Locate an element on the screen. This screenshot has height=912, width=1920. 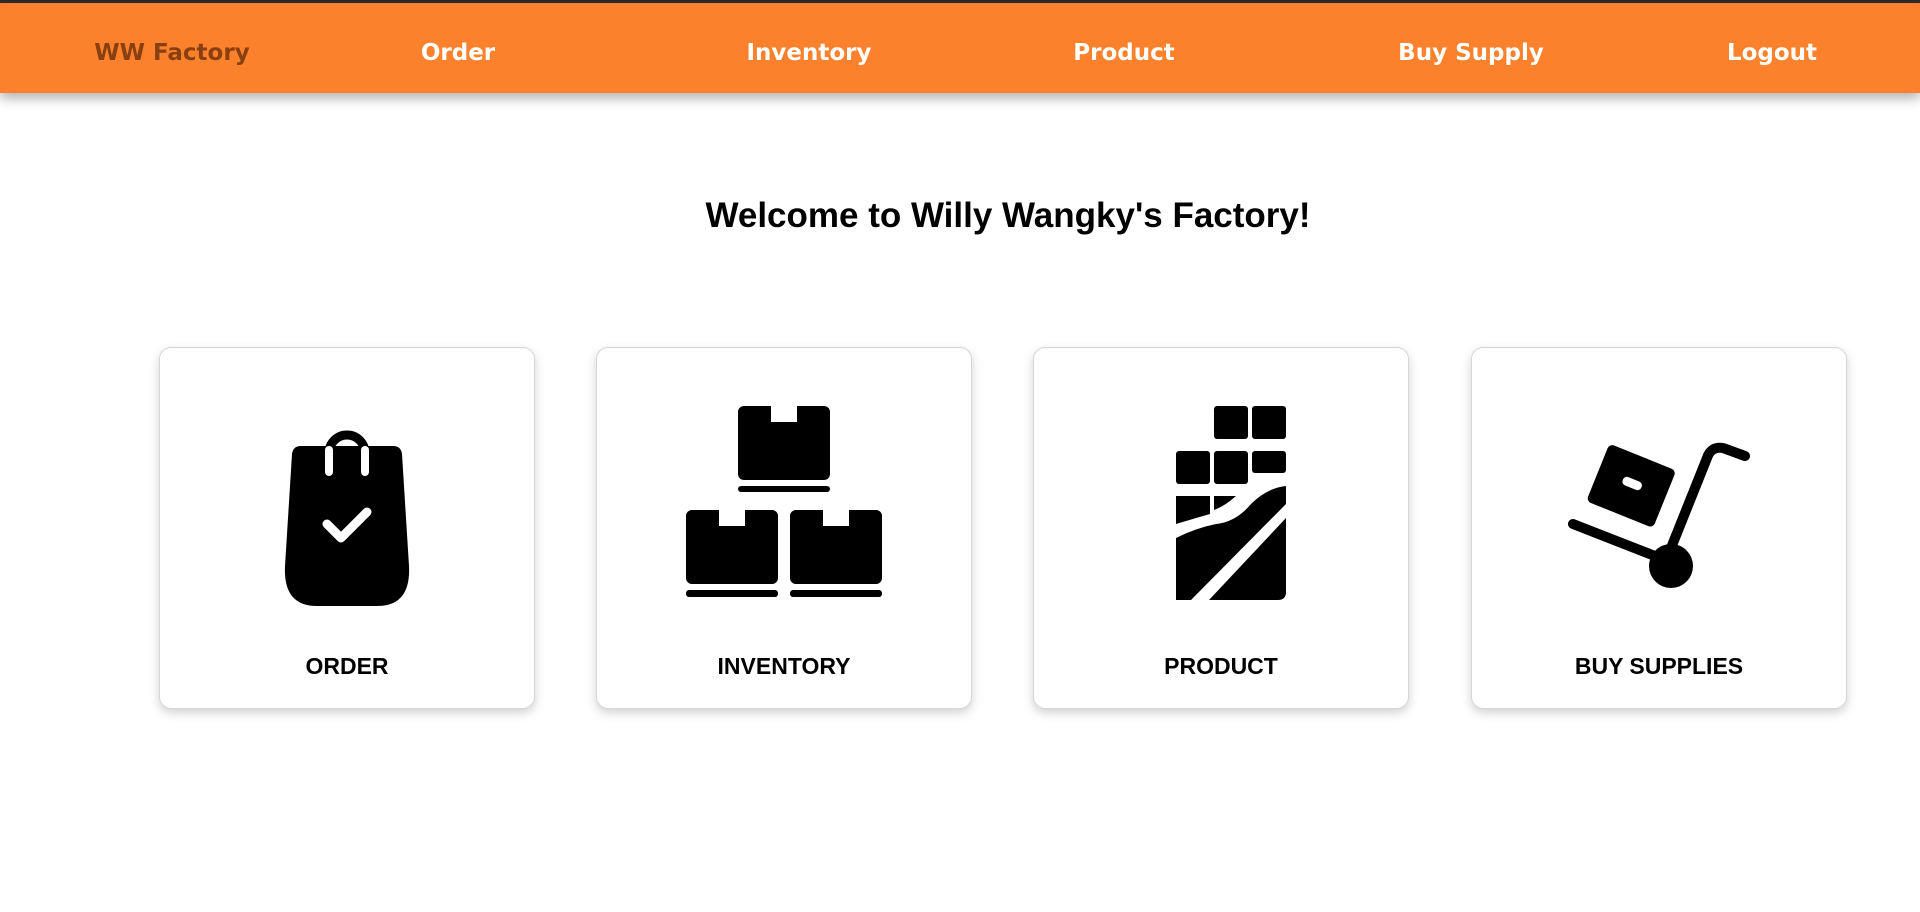
card-inventory: INVENTORY is located at coordinates (784, 528).